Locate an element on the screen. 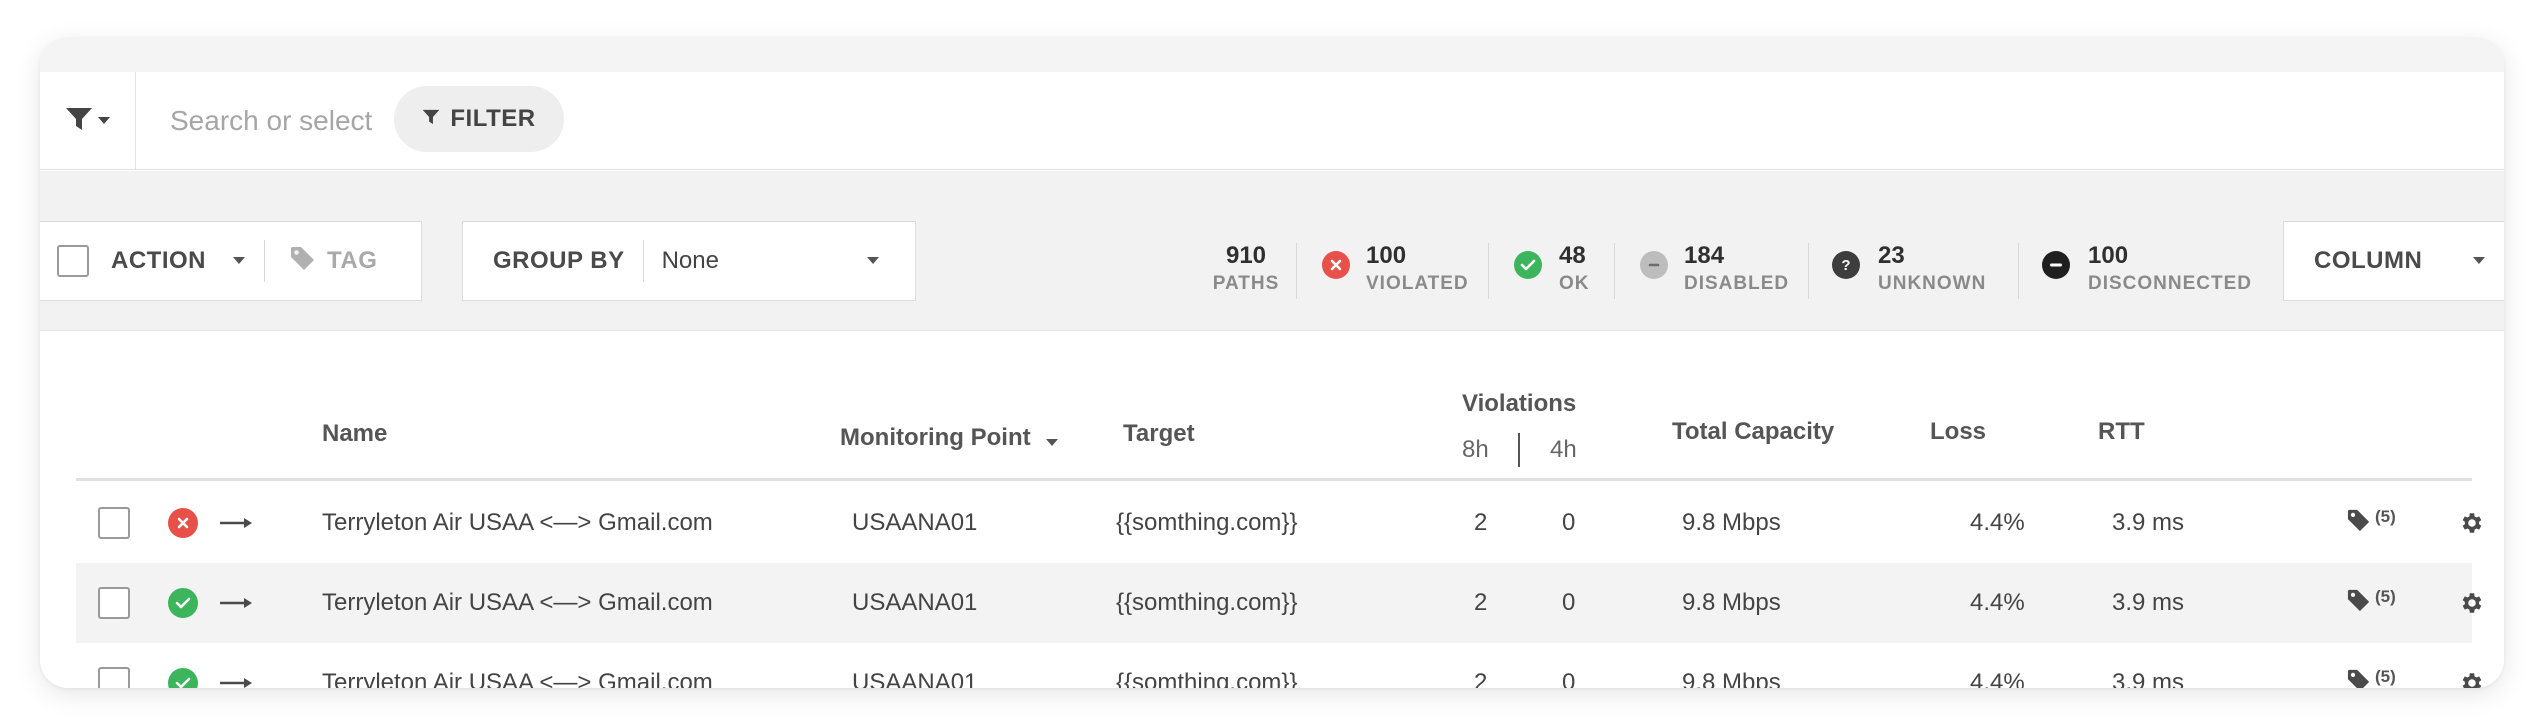 This screenshot has height=728, width=2544. stat-ok: 48 OK is located at coordinates (1574, 273).